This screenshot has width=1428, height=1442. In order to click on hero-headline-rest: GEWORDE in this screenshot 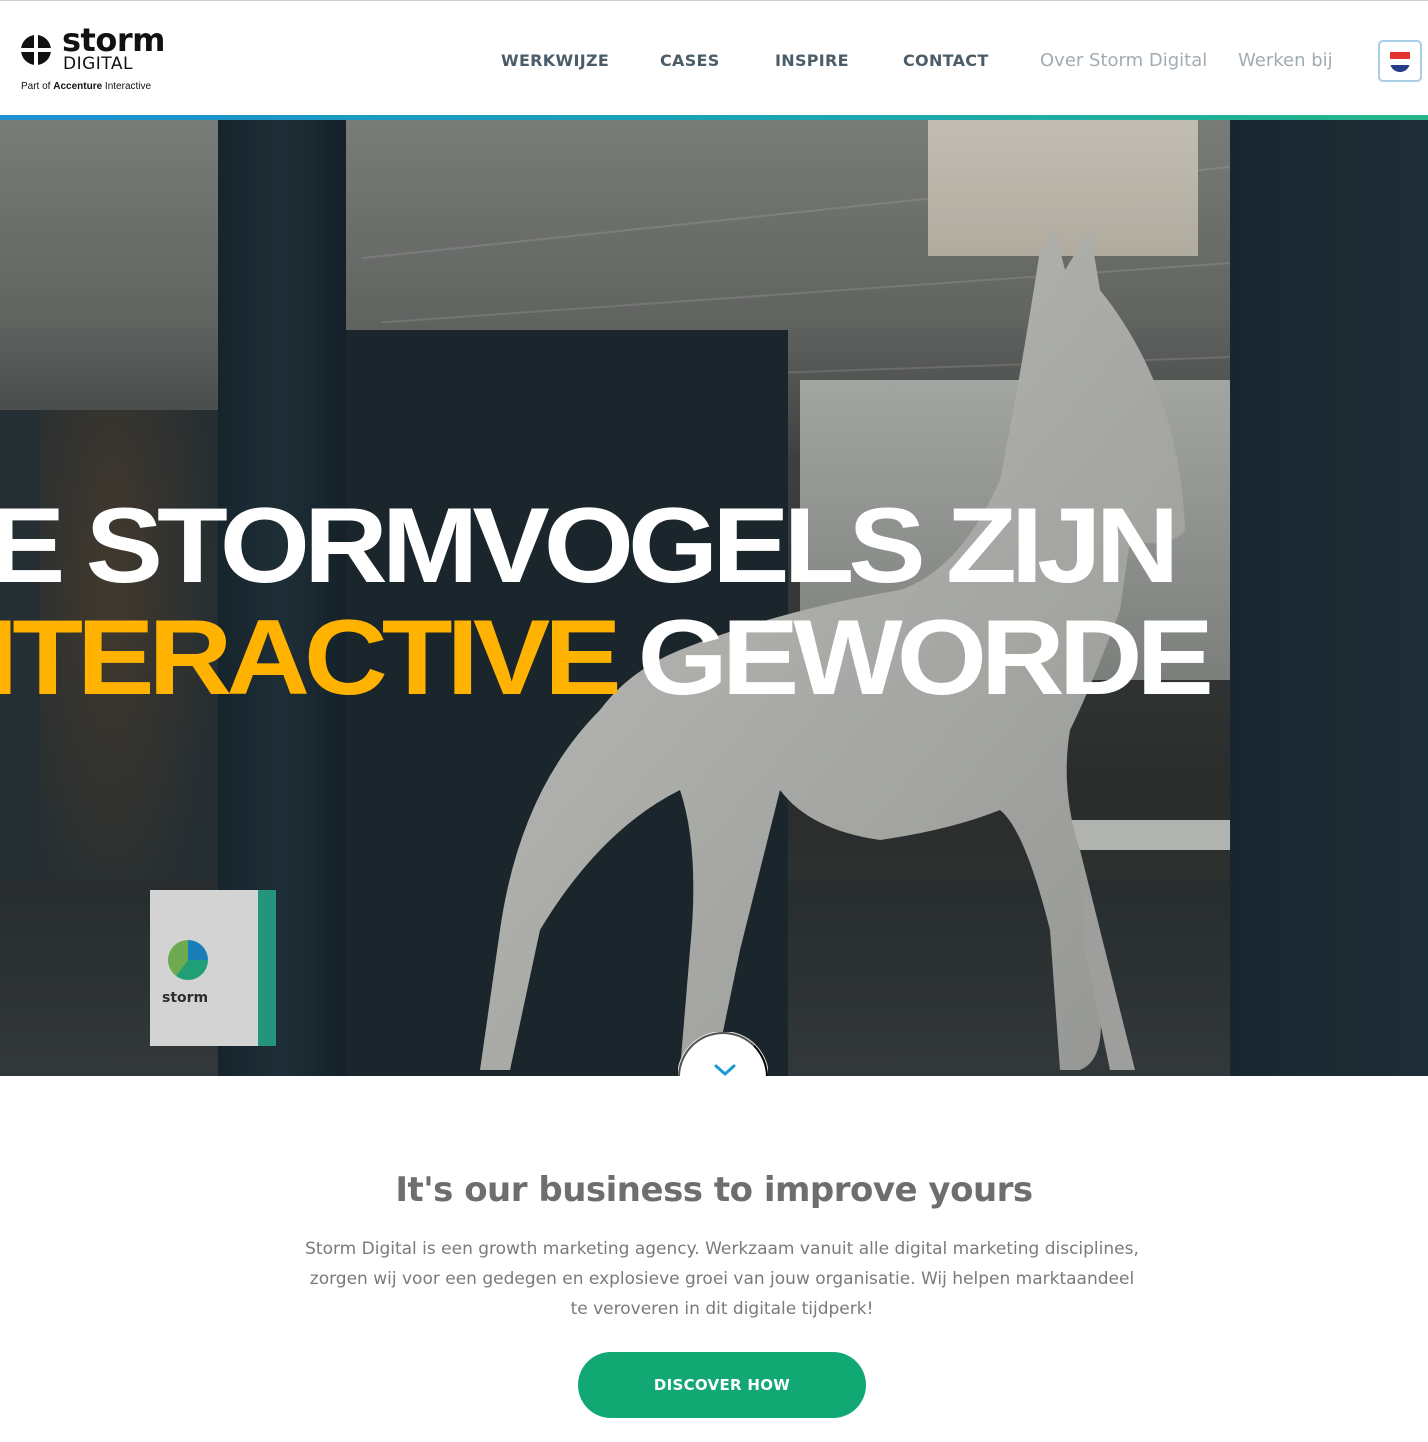, I will do `click(925, 657)`.